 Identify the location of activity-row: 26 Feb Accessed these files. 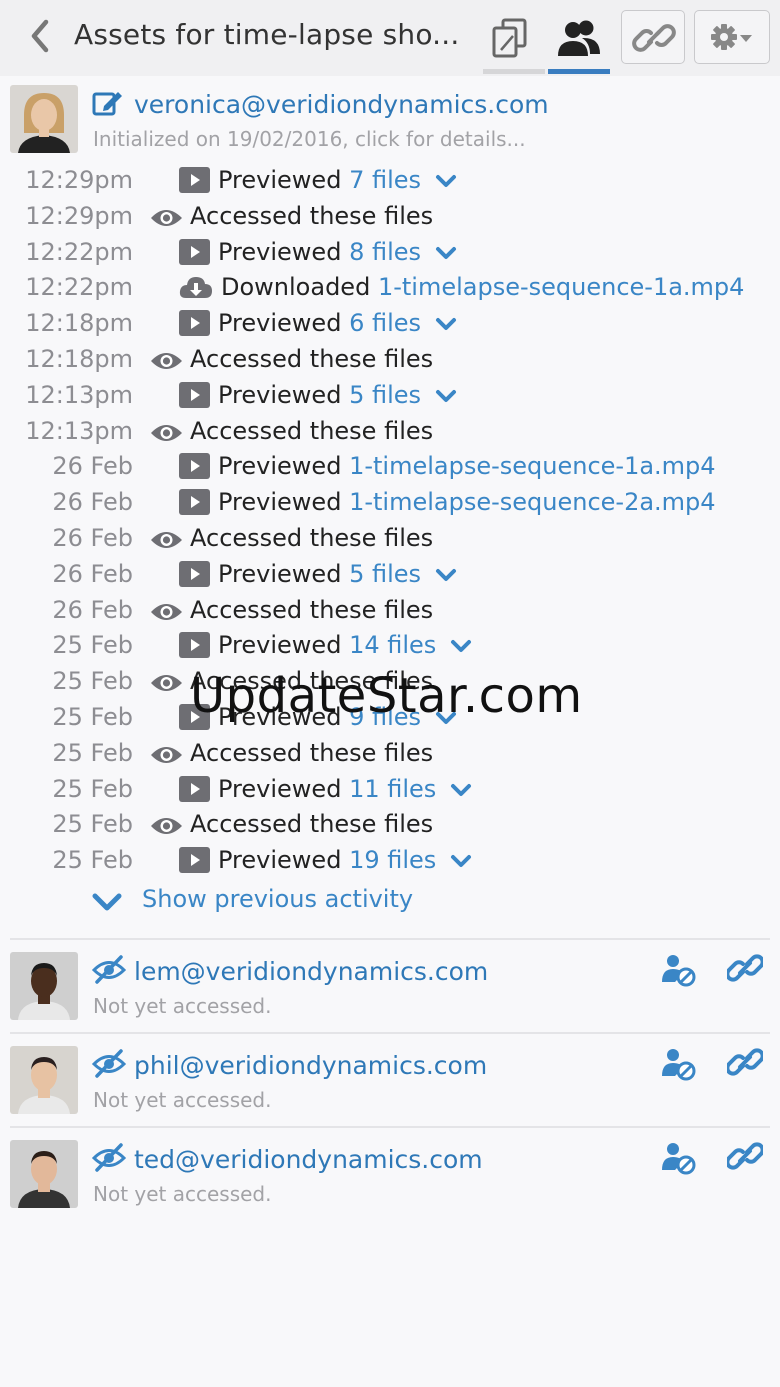
(390, 541).